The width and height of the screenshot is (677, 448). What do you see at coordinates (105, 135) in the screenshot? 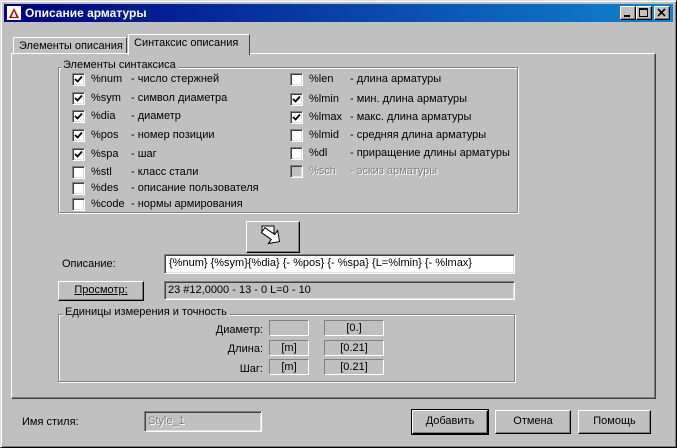
I see `code-label: %pos` at bounding box center [105, 135].